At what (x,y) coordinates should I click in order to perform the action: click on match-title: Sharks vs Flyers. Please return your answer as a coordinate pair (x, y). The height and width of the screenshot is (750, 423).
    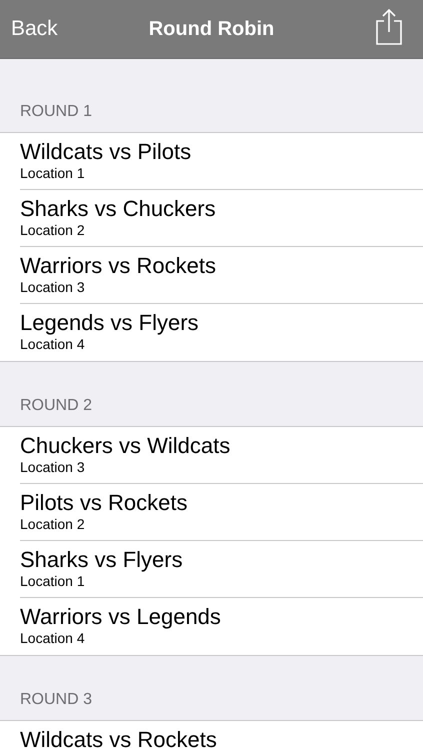
    Looking at the image, I should click on (102, 560).